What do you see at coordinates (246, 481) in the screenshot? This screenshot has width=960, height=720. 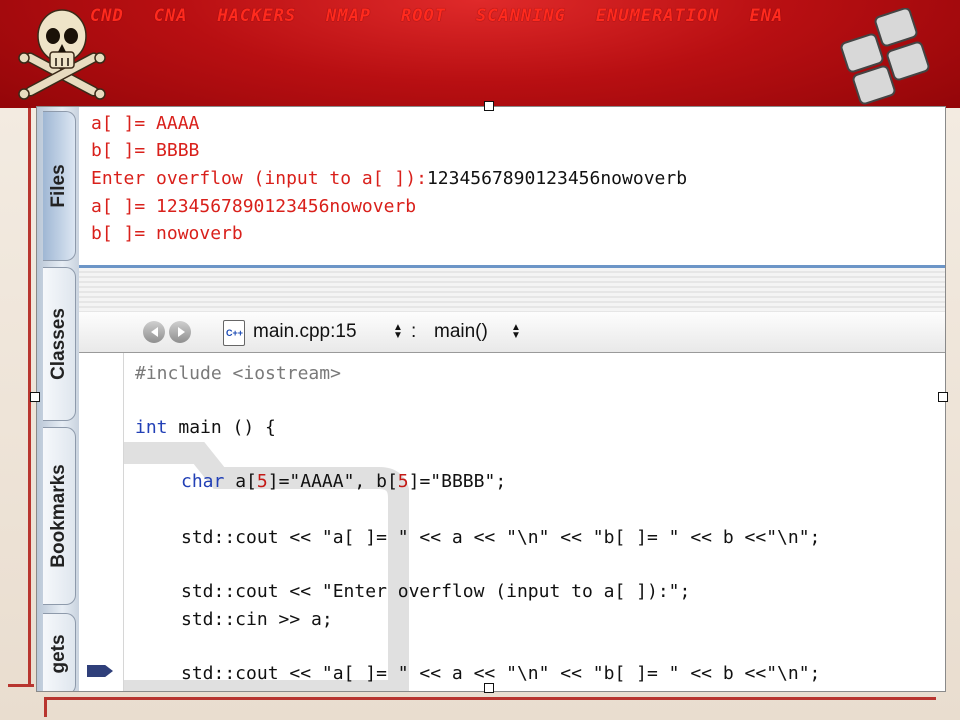 I see `code-token: a[` at bounding box center [246, 481].